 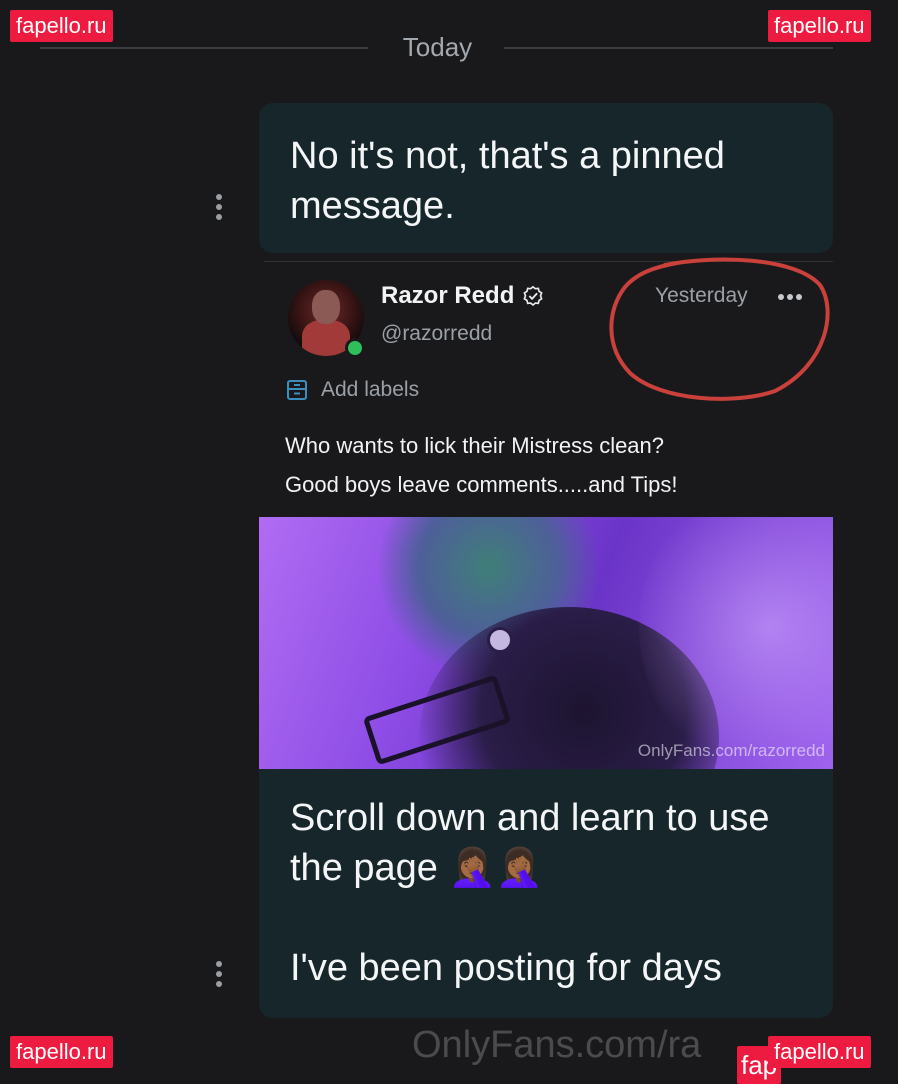 What do you see at coordinates (546, 643) in the screenshot?
I see `post-image: OnlyFans.com/razorredd` at bounding box center [546, 643].